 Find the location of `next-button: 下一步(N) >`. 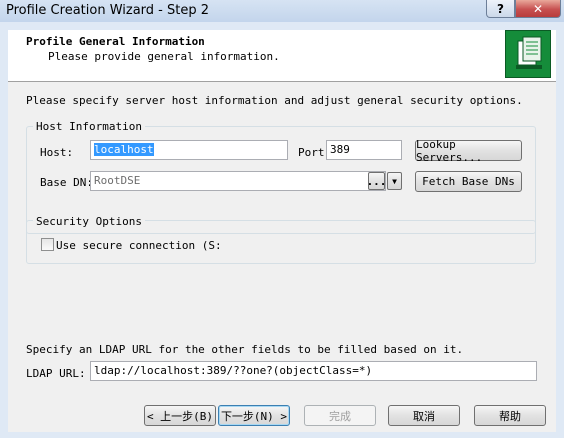

next-button: 下一步(N) > is located at coordinates (254, 415).